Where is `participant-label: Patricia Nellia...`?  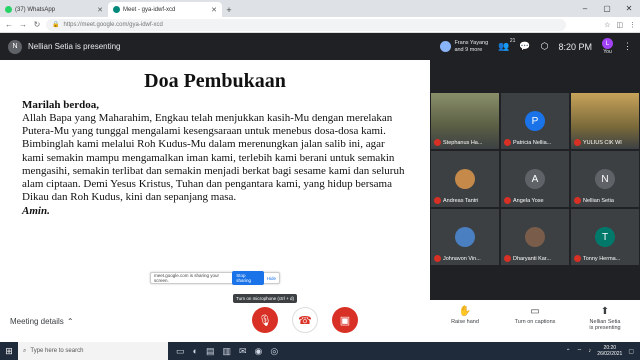 participant-label: Patricia Nellia... is located at coordinates (535, 142).